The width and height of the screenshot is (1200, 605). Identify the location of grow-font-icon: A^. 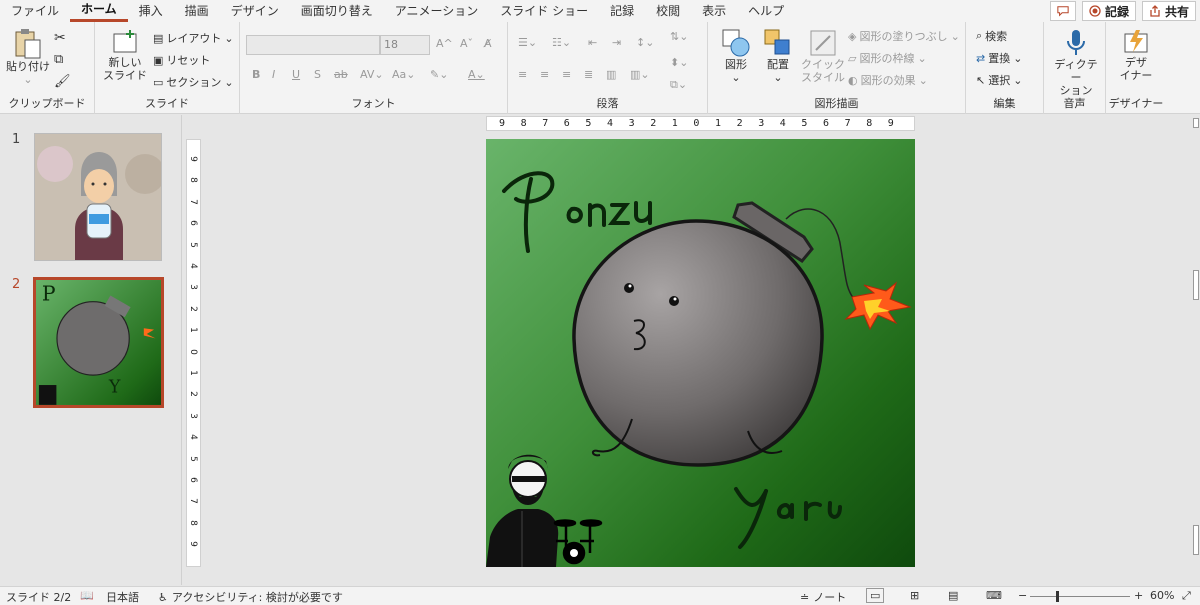
(444, 43).